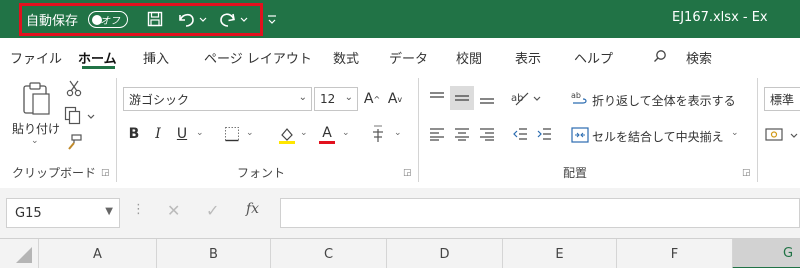 The width and height of the screenshot is (800, 268). Describe the element at coordinates (36, 129) in the screenshot. I see `paste-label: 貼り付け` at that location.